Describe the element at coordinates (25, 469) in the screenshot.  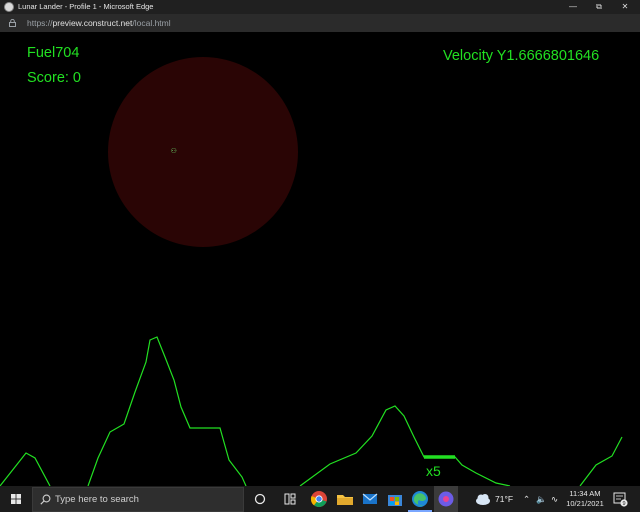
I see `terrain-left-mountain` at that location.